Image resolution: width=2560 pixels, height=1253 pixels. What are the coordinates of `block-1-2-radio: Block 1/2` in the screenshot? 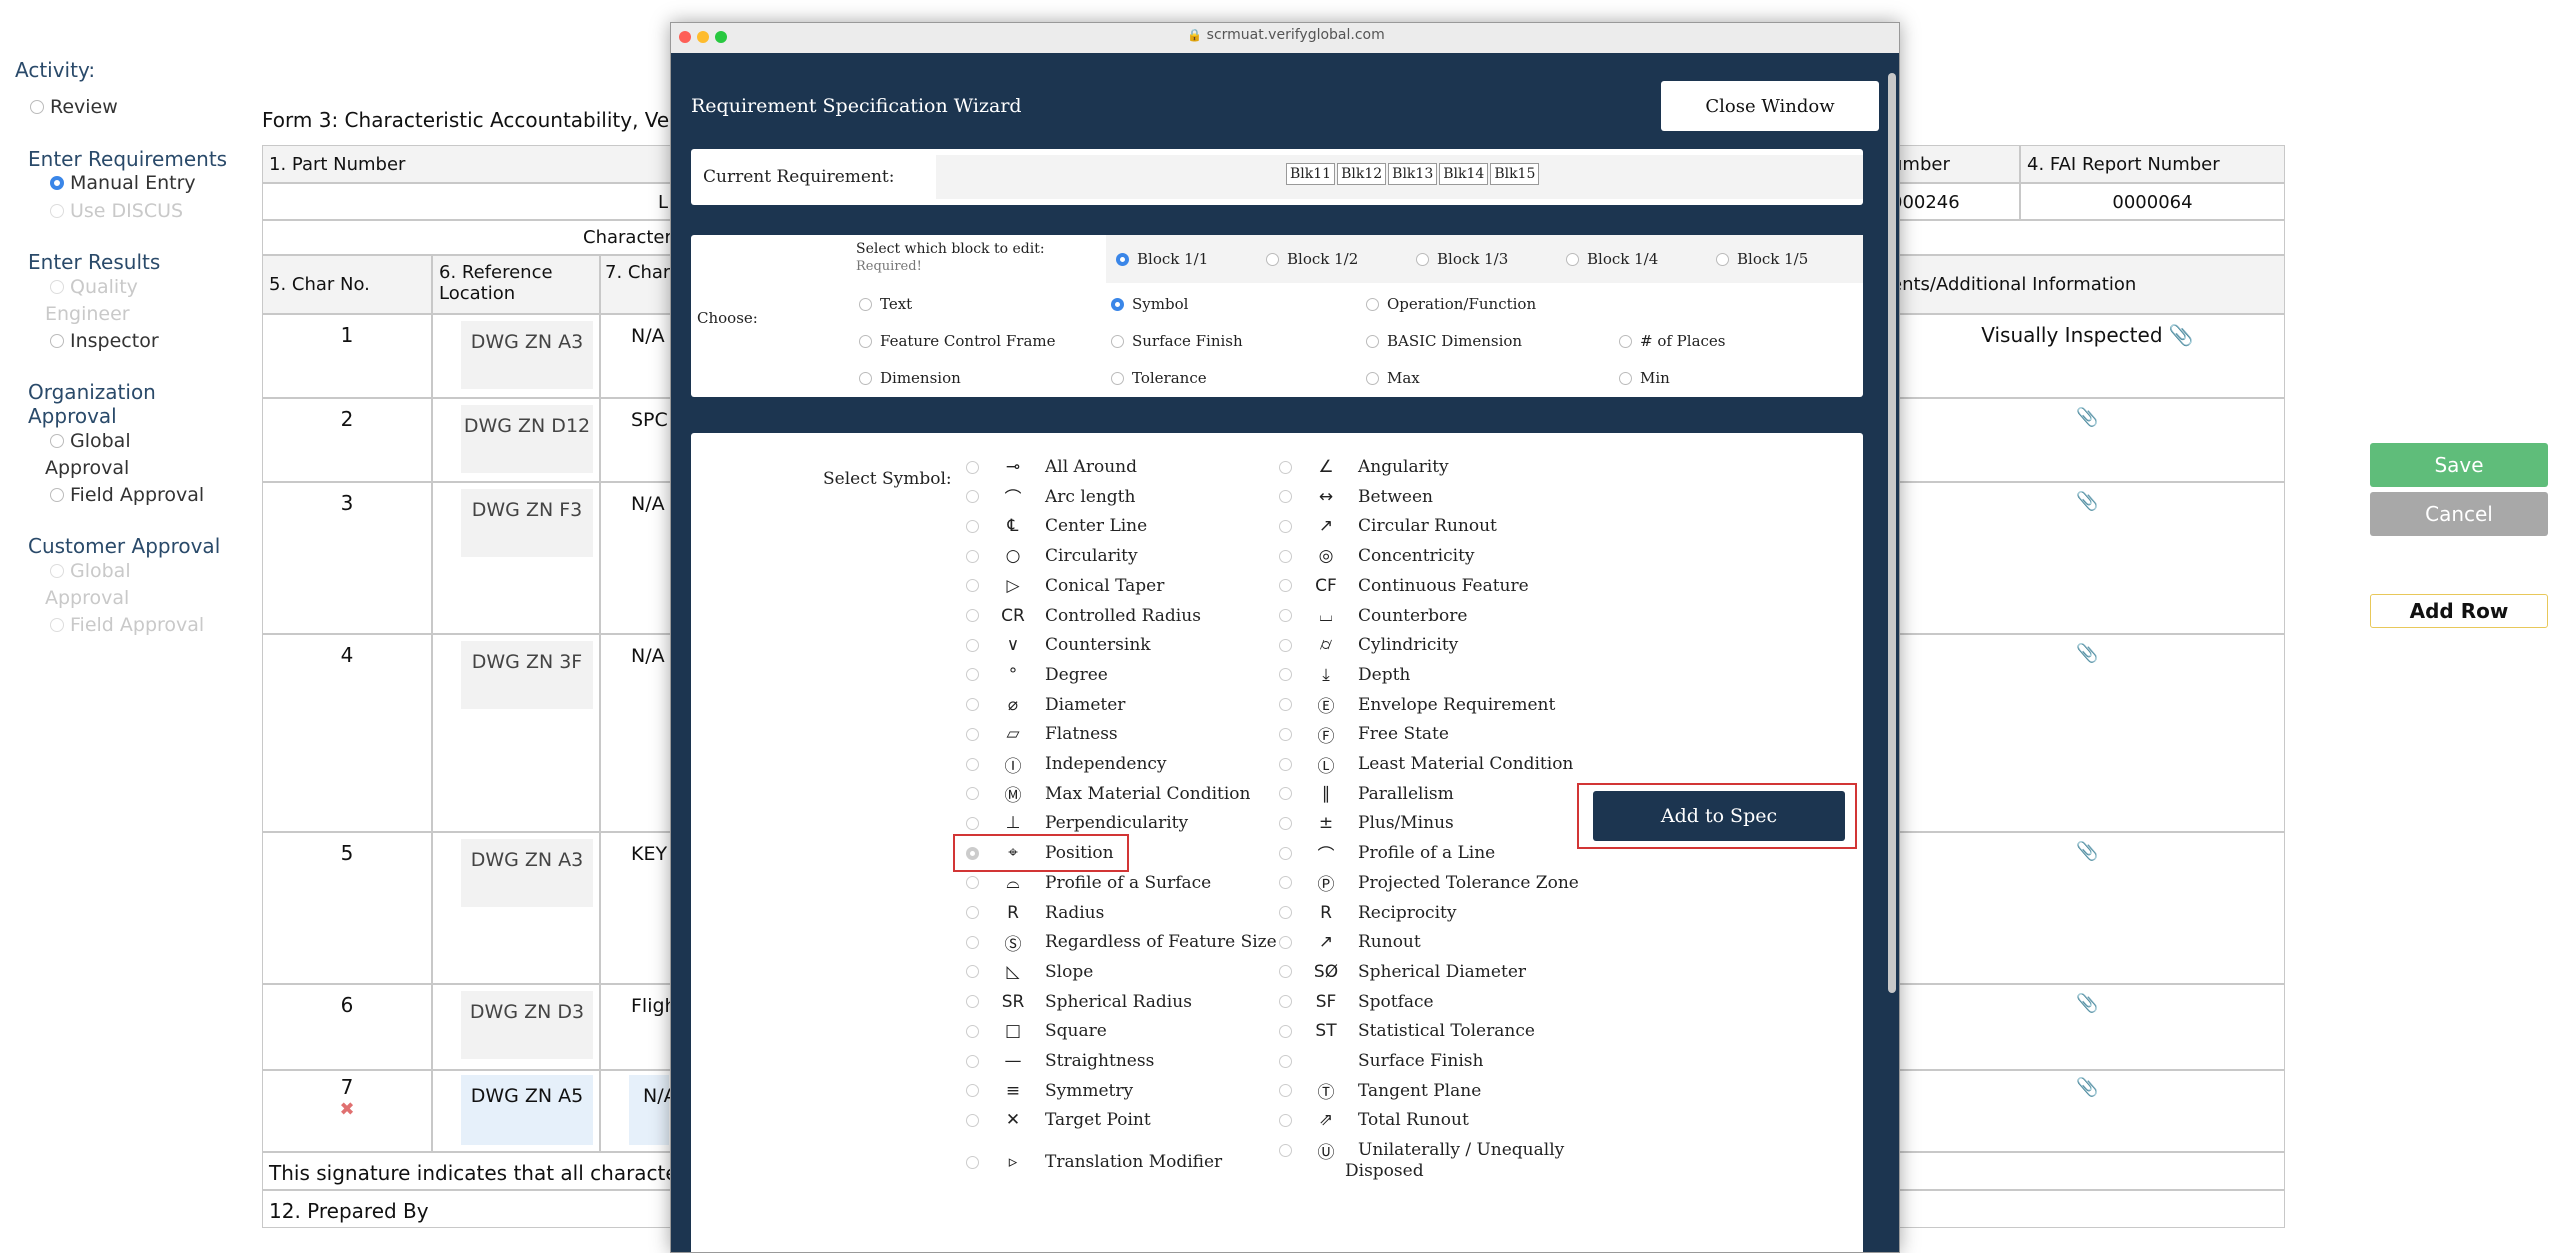 It's located at (1312, 259).